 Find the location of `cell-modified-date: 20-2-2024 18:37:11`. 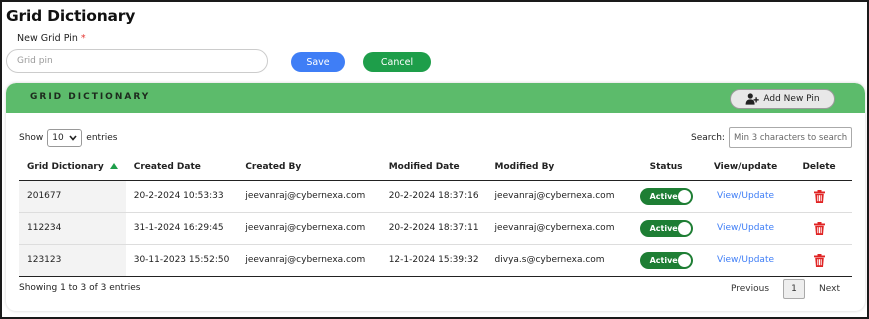

cell-modified-date: 20-2-2024 18:37:11 is located at coordinates (433, 228).